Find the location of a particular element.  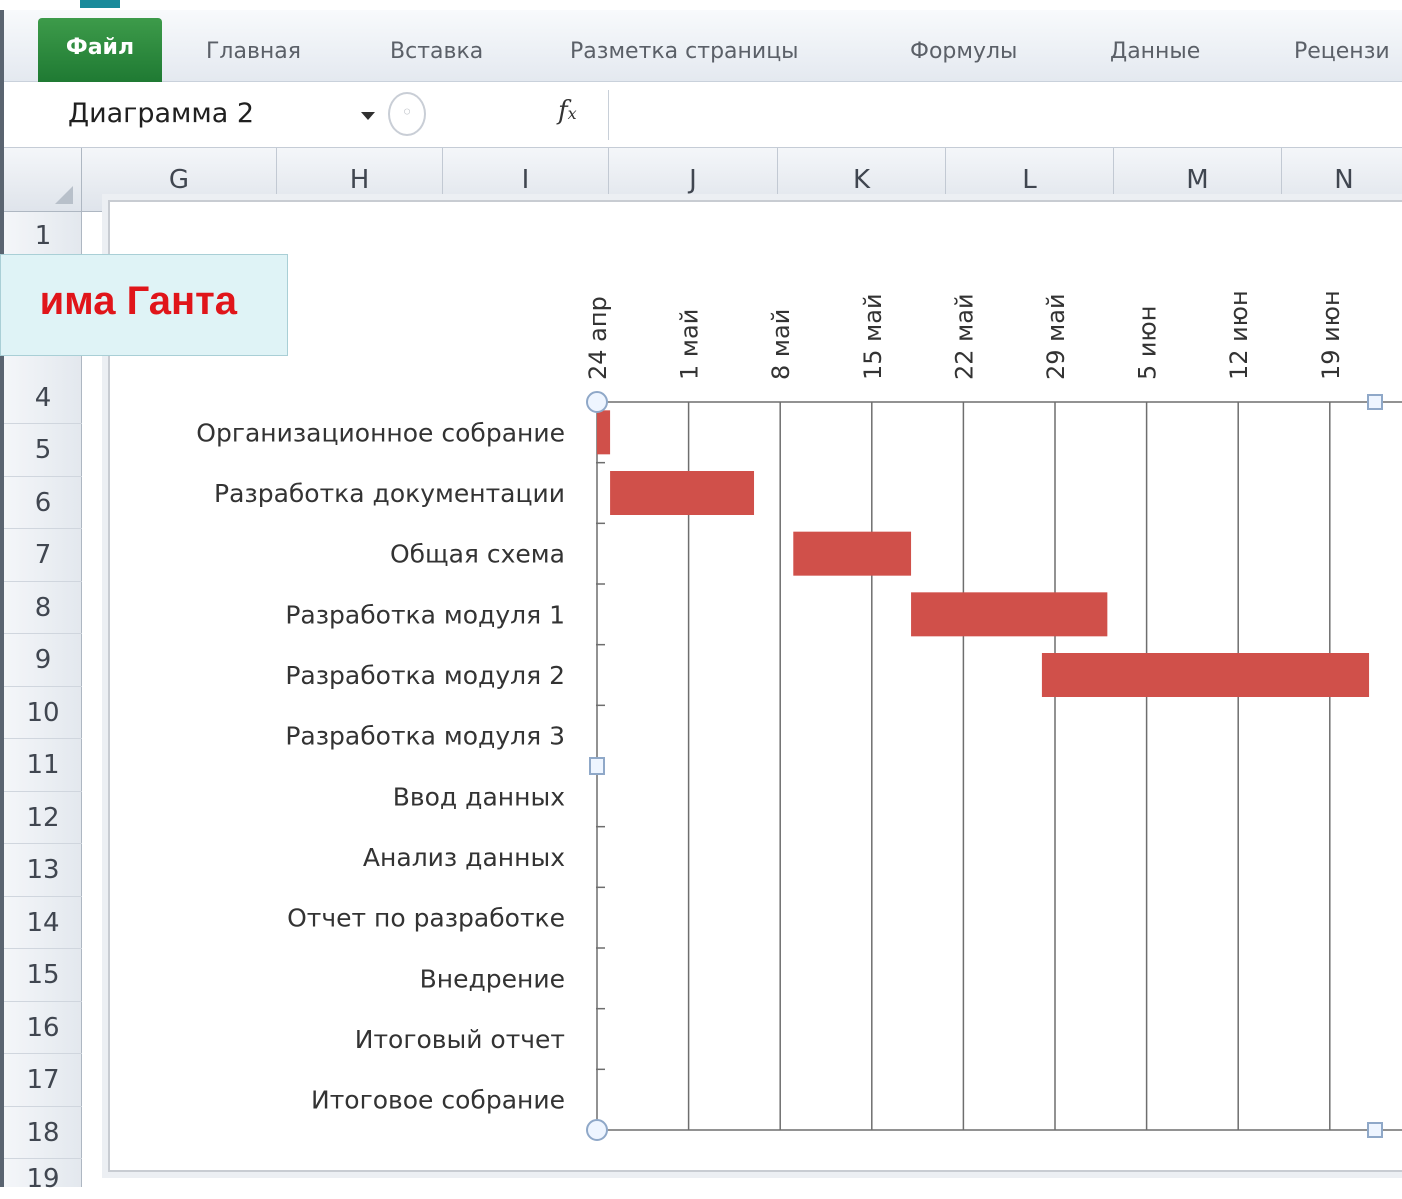

row-header: 12 is located at coordinates (43, 818).